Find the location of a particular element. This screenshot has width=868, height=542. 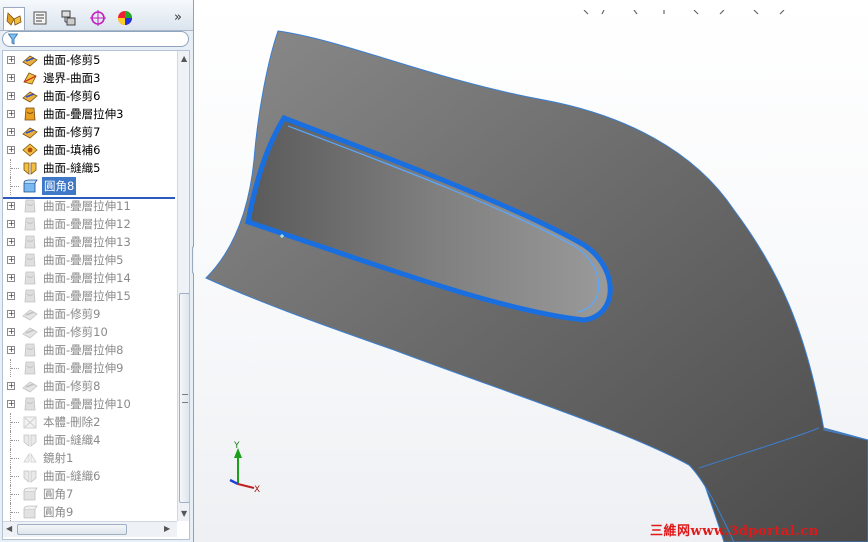

tree-item: + 曲面-修剪9 is located at coordinates (89, 314).